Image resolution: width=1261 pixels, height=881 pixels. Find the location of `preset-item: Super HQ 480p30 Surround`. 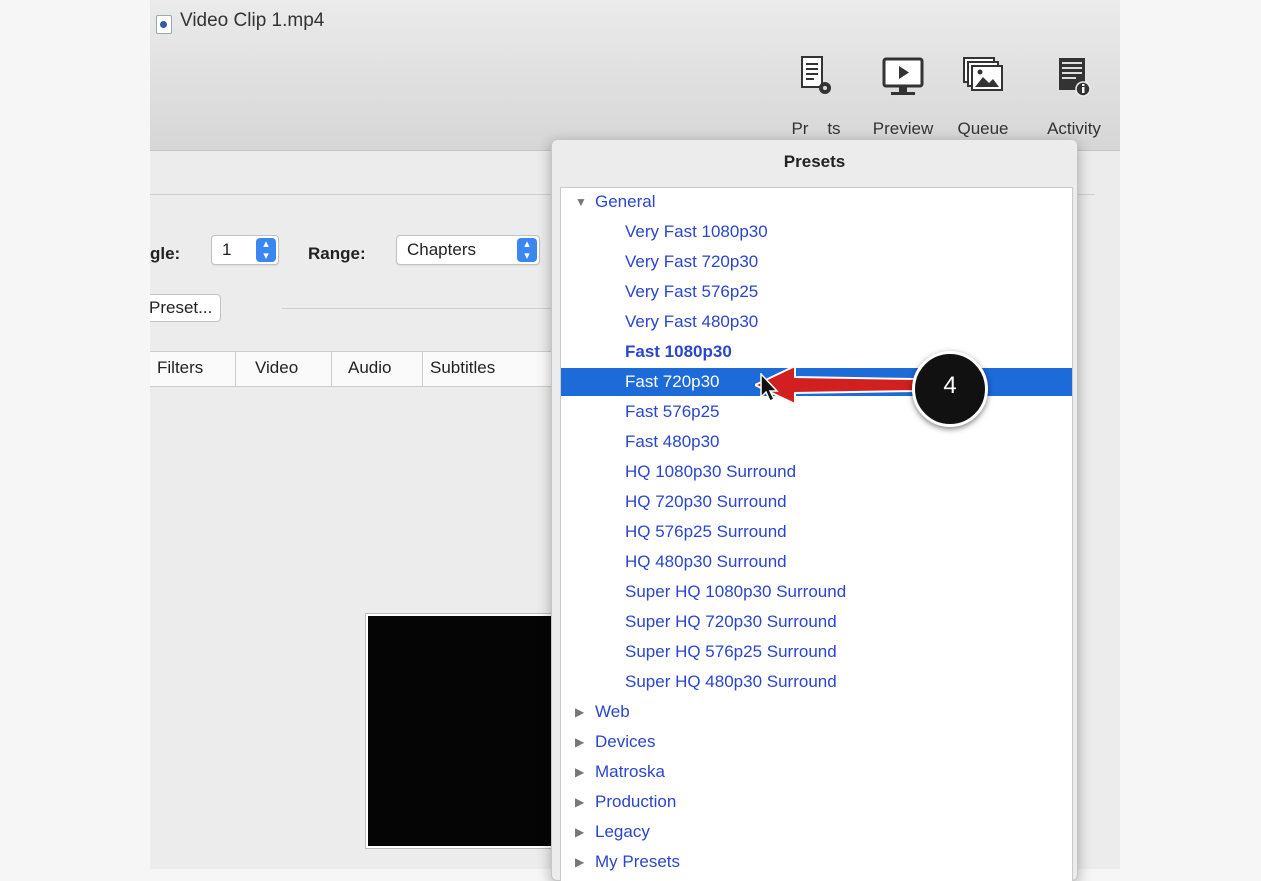

preset-item: Super HQ 480p30 Surround is located at coordinates (816, 682).